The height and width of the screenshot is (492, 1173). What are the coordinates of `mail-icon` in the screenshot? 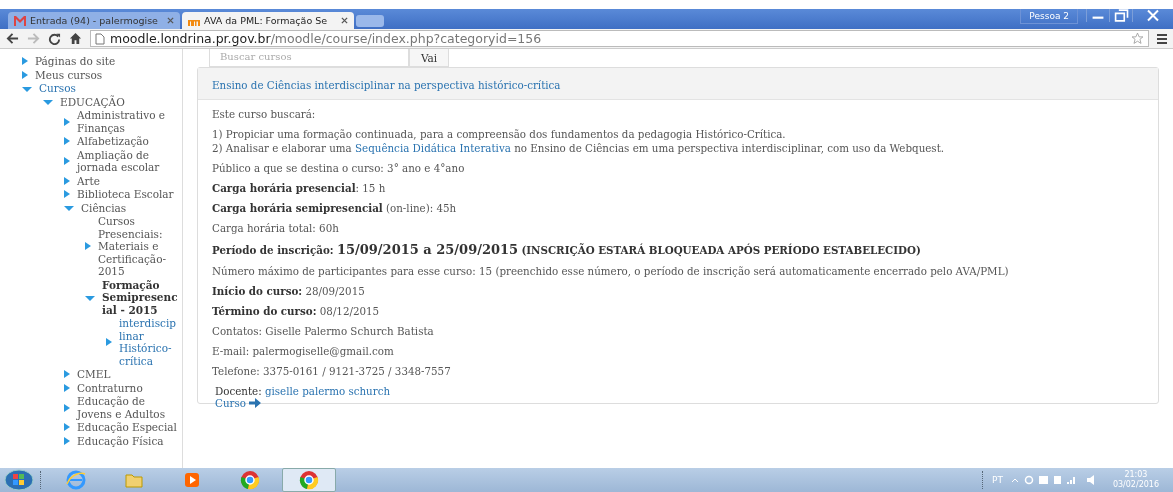 It's located at (20, 20).